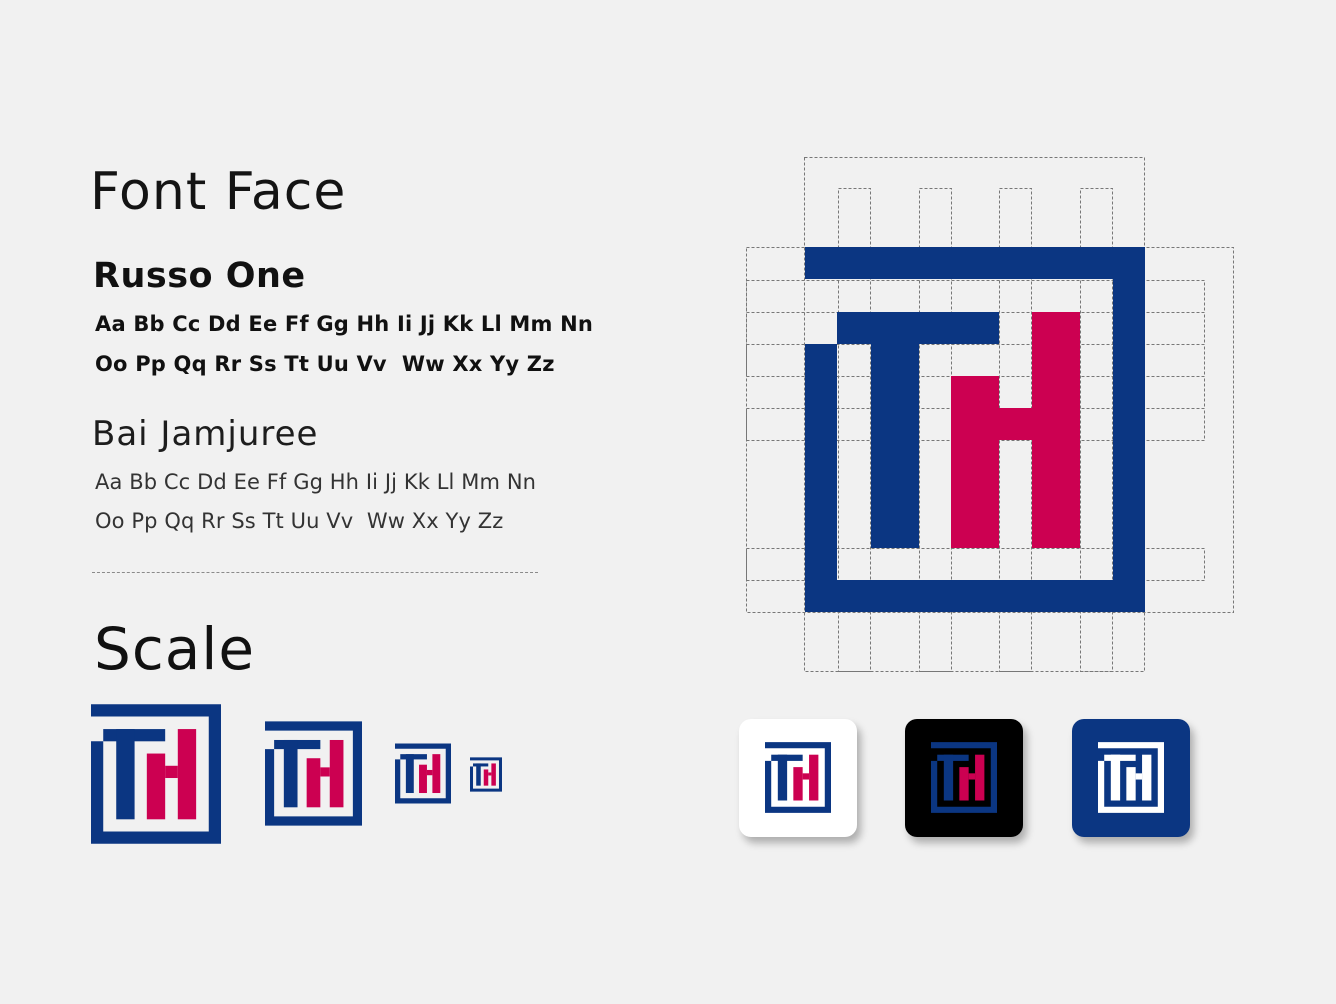  What do you see at coordinates (175, 649) in the screenshot?
I see `scale-title: Scale` at bounding box center [175, 649].